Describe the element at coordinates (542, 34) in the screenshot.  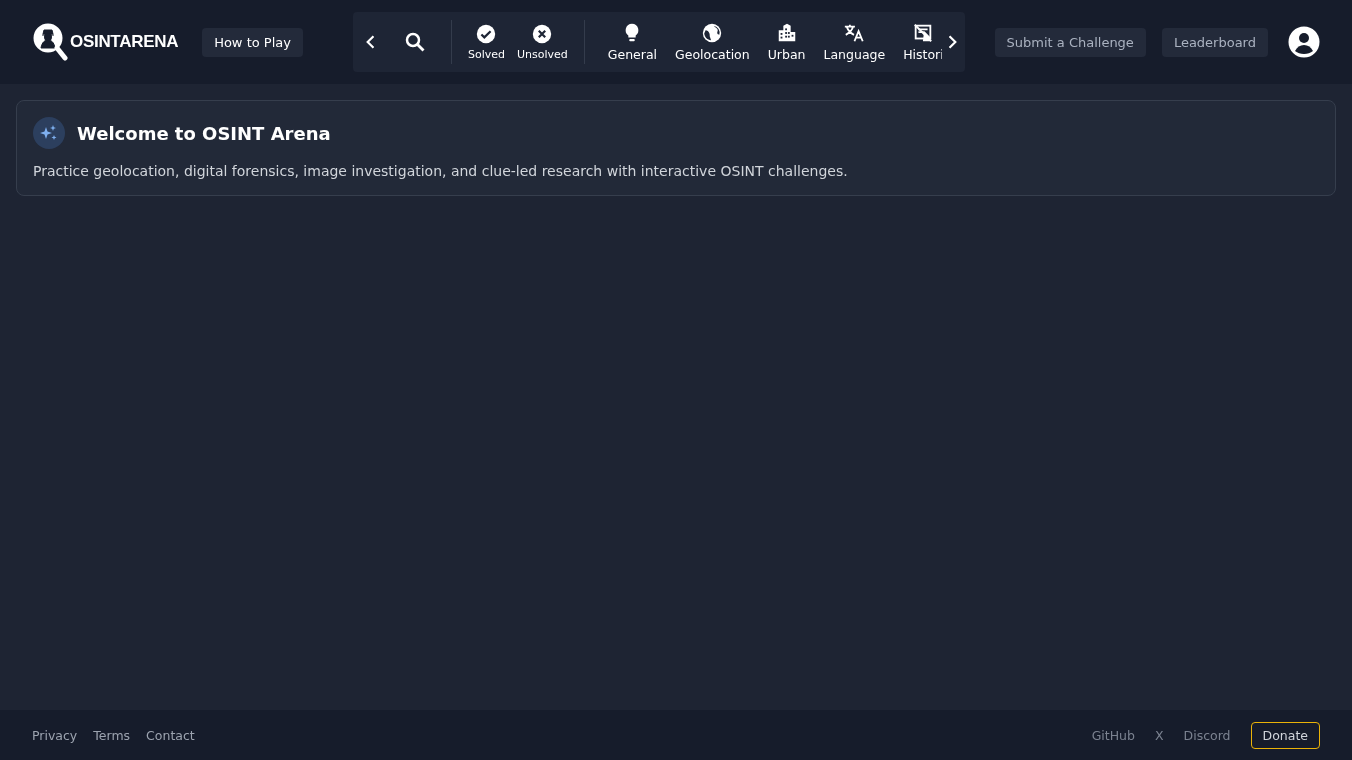
I see `x-circle-icon` at that location.